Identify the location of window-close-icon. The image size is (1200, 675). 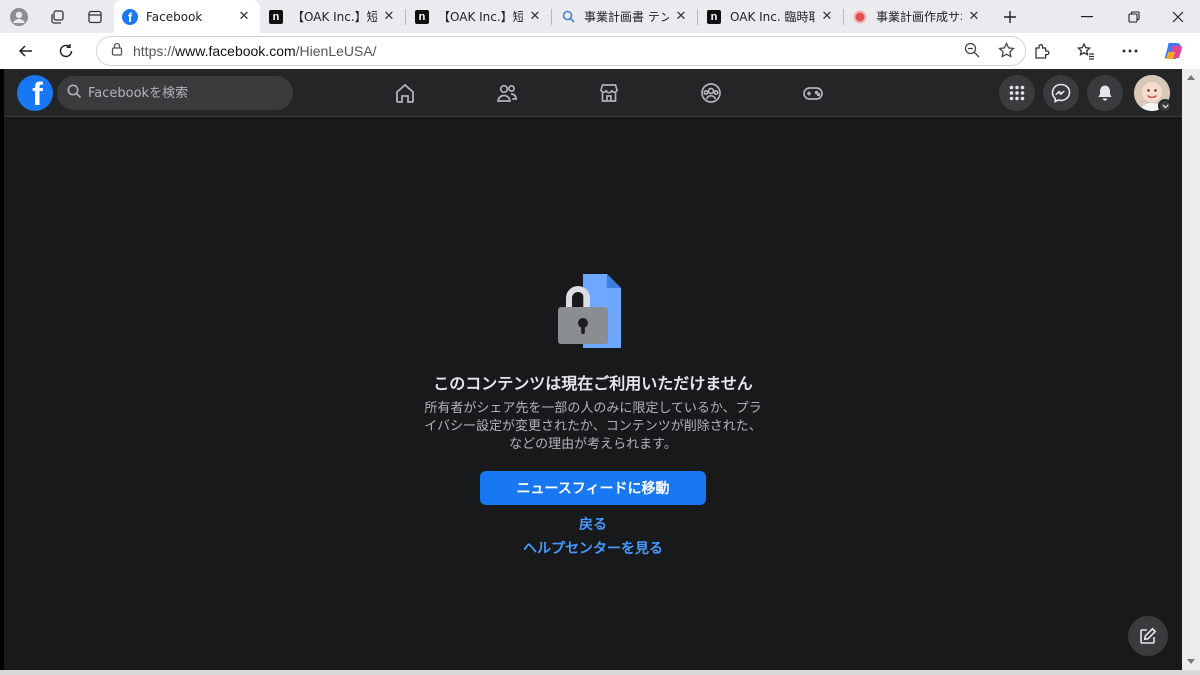
(1178, 16).